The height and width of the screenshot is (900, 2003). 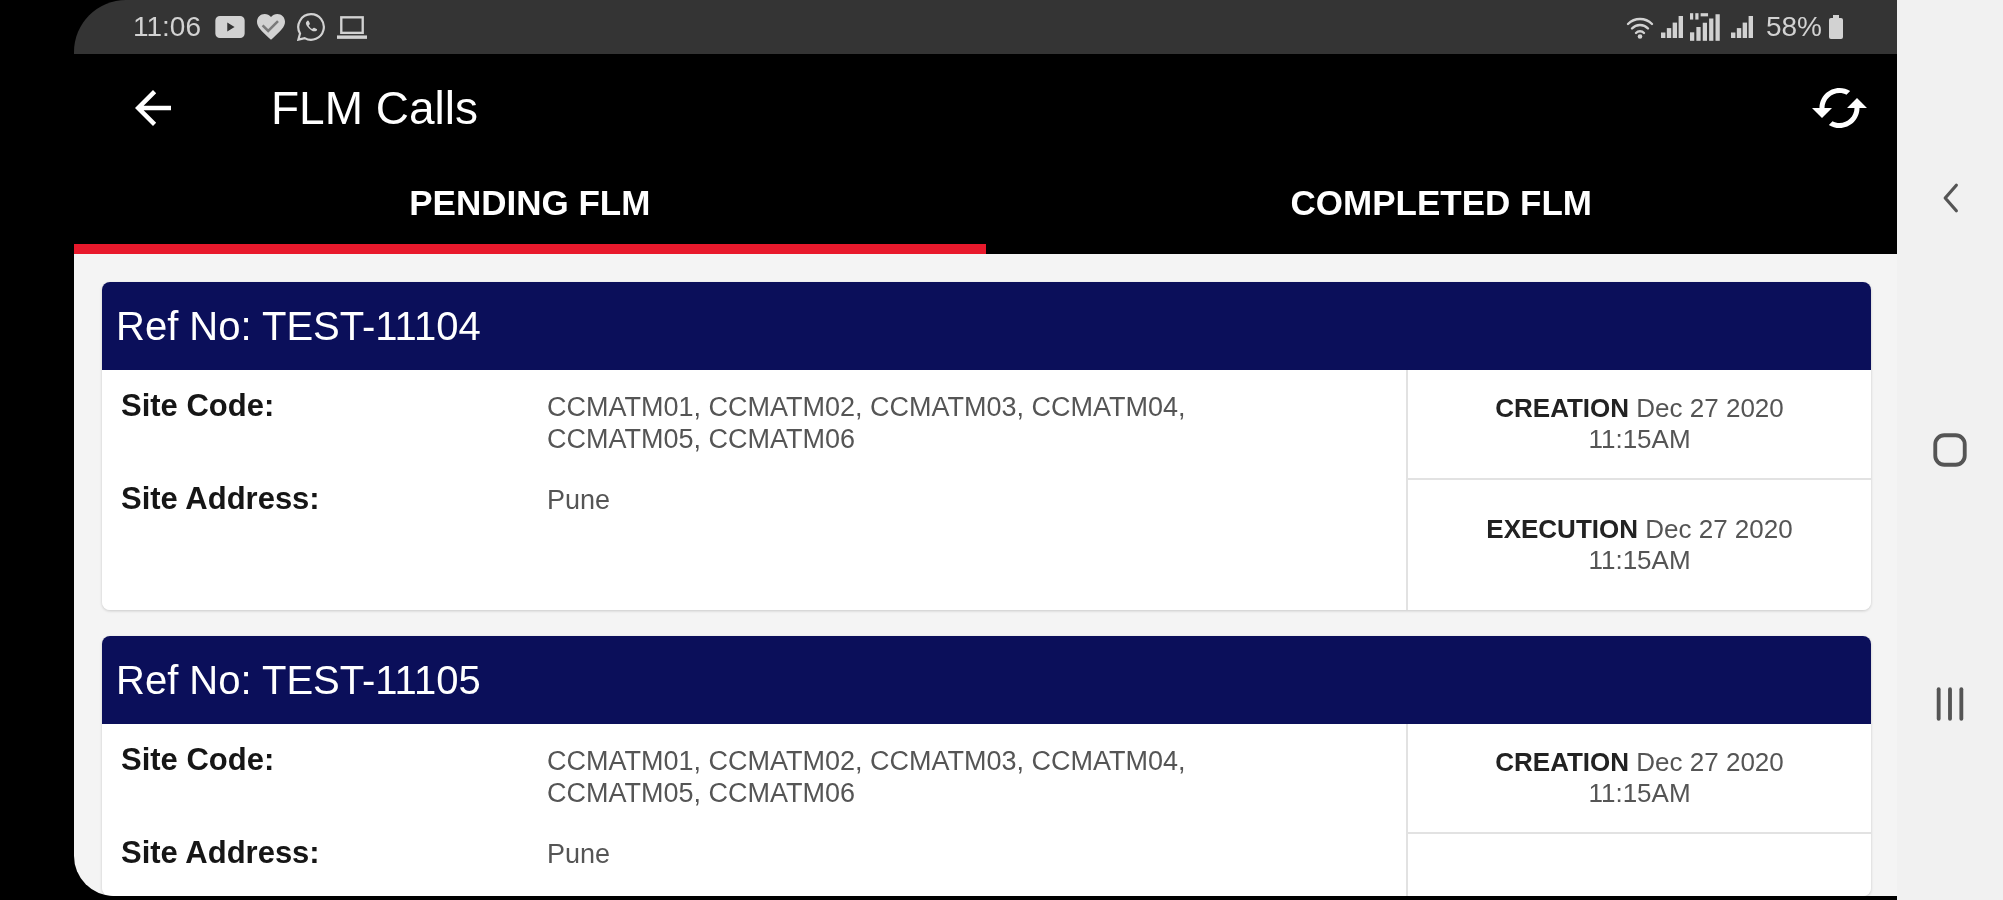 What do you see at coordinates (1950, 704) in the screenshot?
I see `recent-apps-icon` at bounding box center [1950, 704].